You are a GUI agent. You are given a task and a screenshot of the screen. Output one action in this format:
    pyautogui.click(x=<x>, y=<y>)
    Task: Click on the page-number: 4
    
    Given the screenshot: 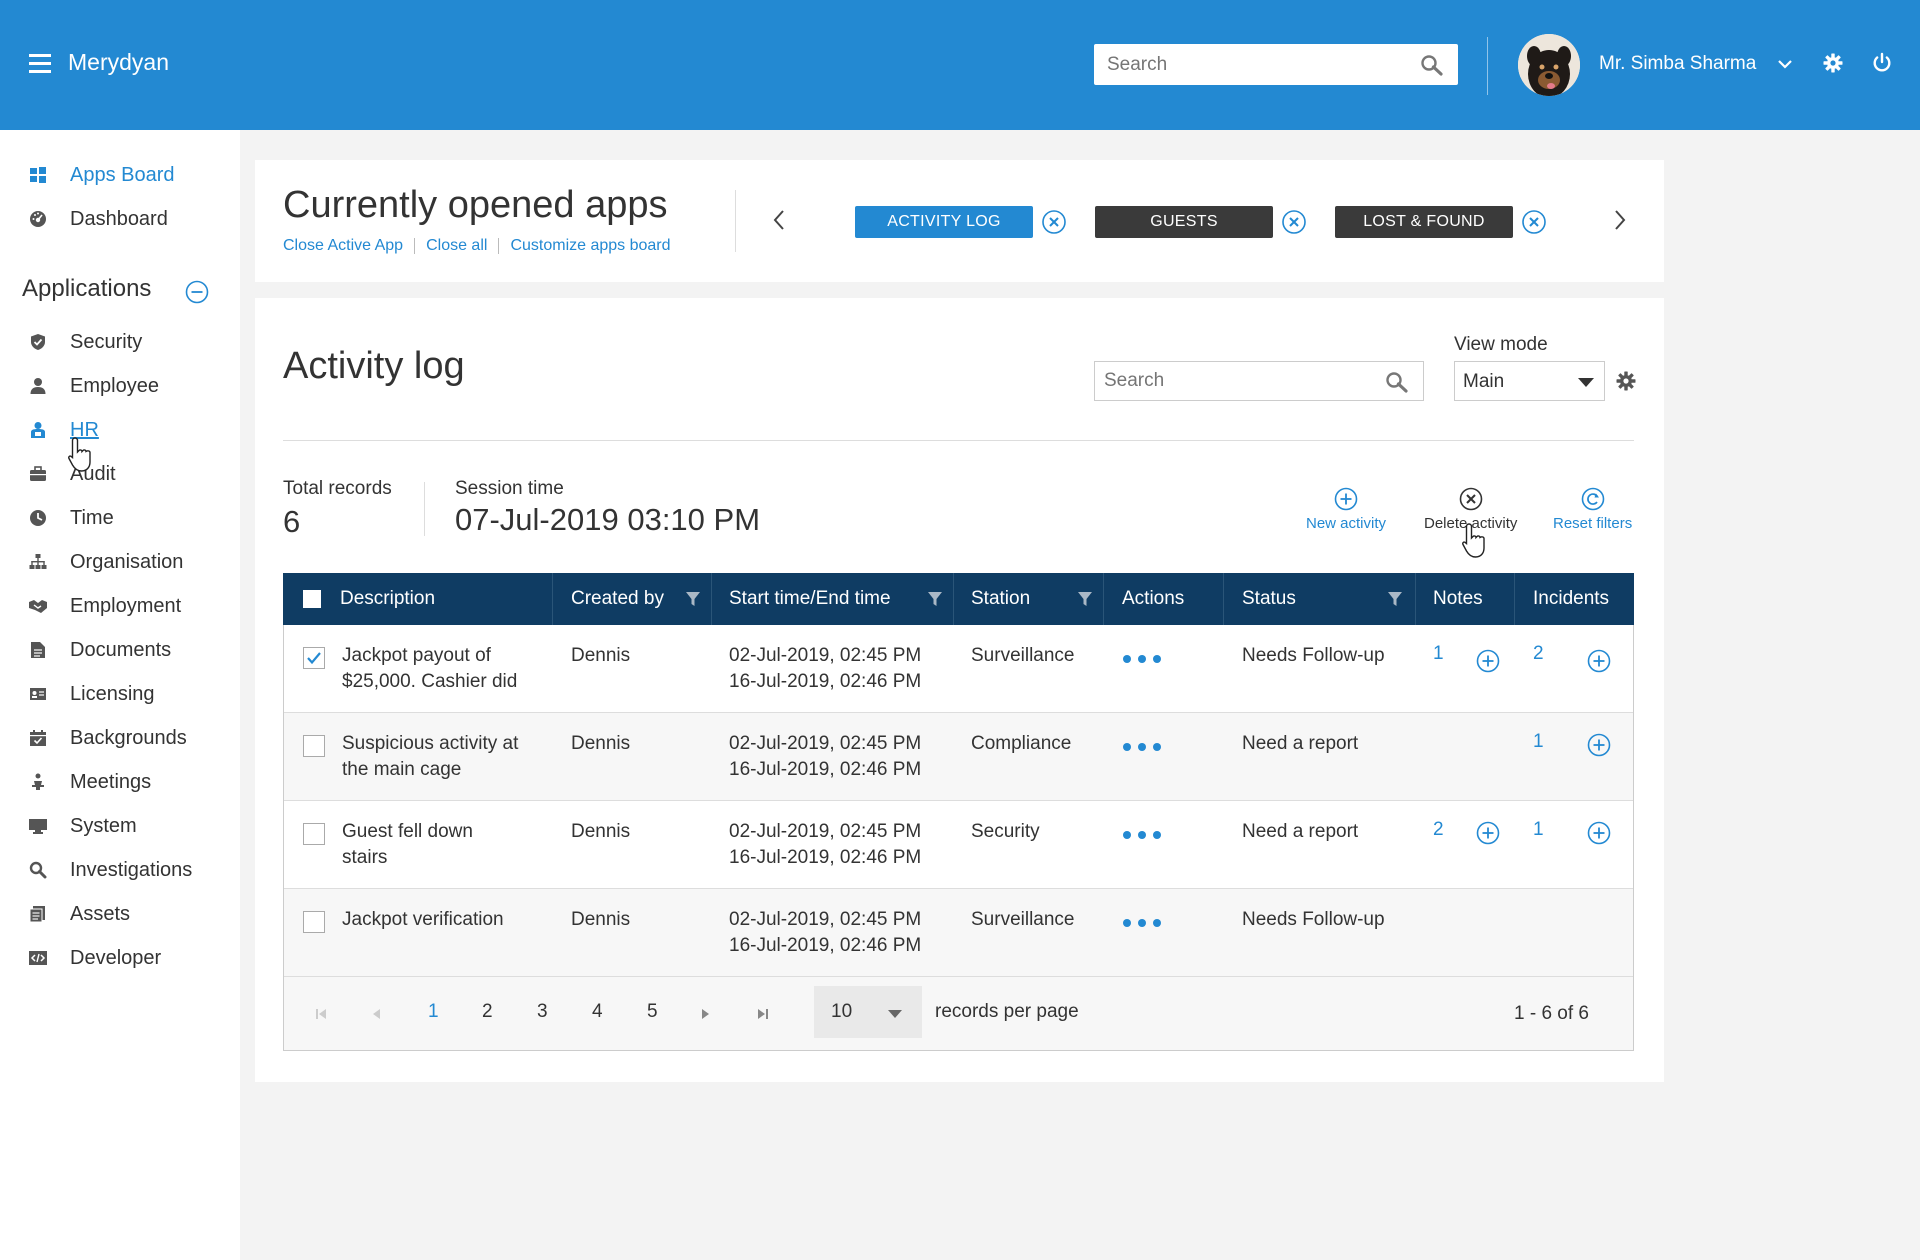 What is the action you would take?
    pyautogui.click(x=597, y=1012)
    